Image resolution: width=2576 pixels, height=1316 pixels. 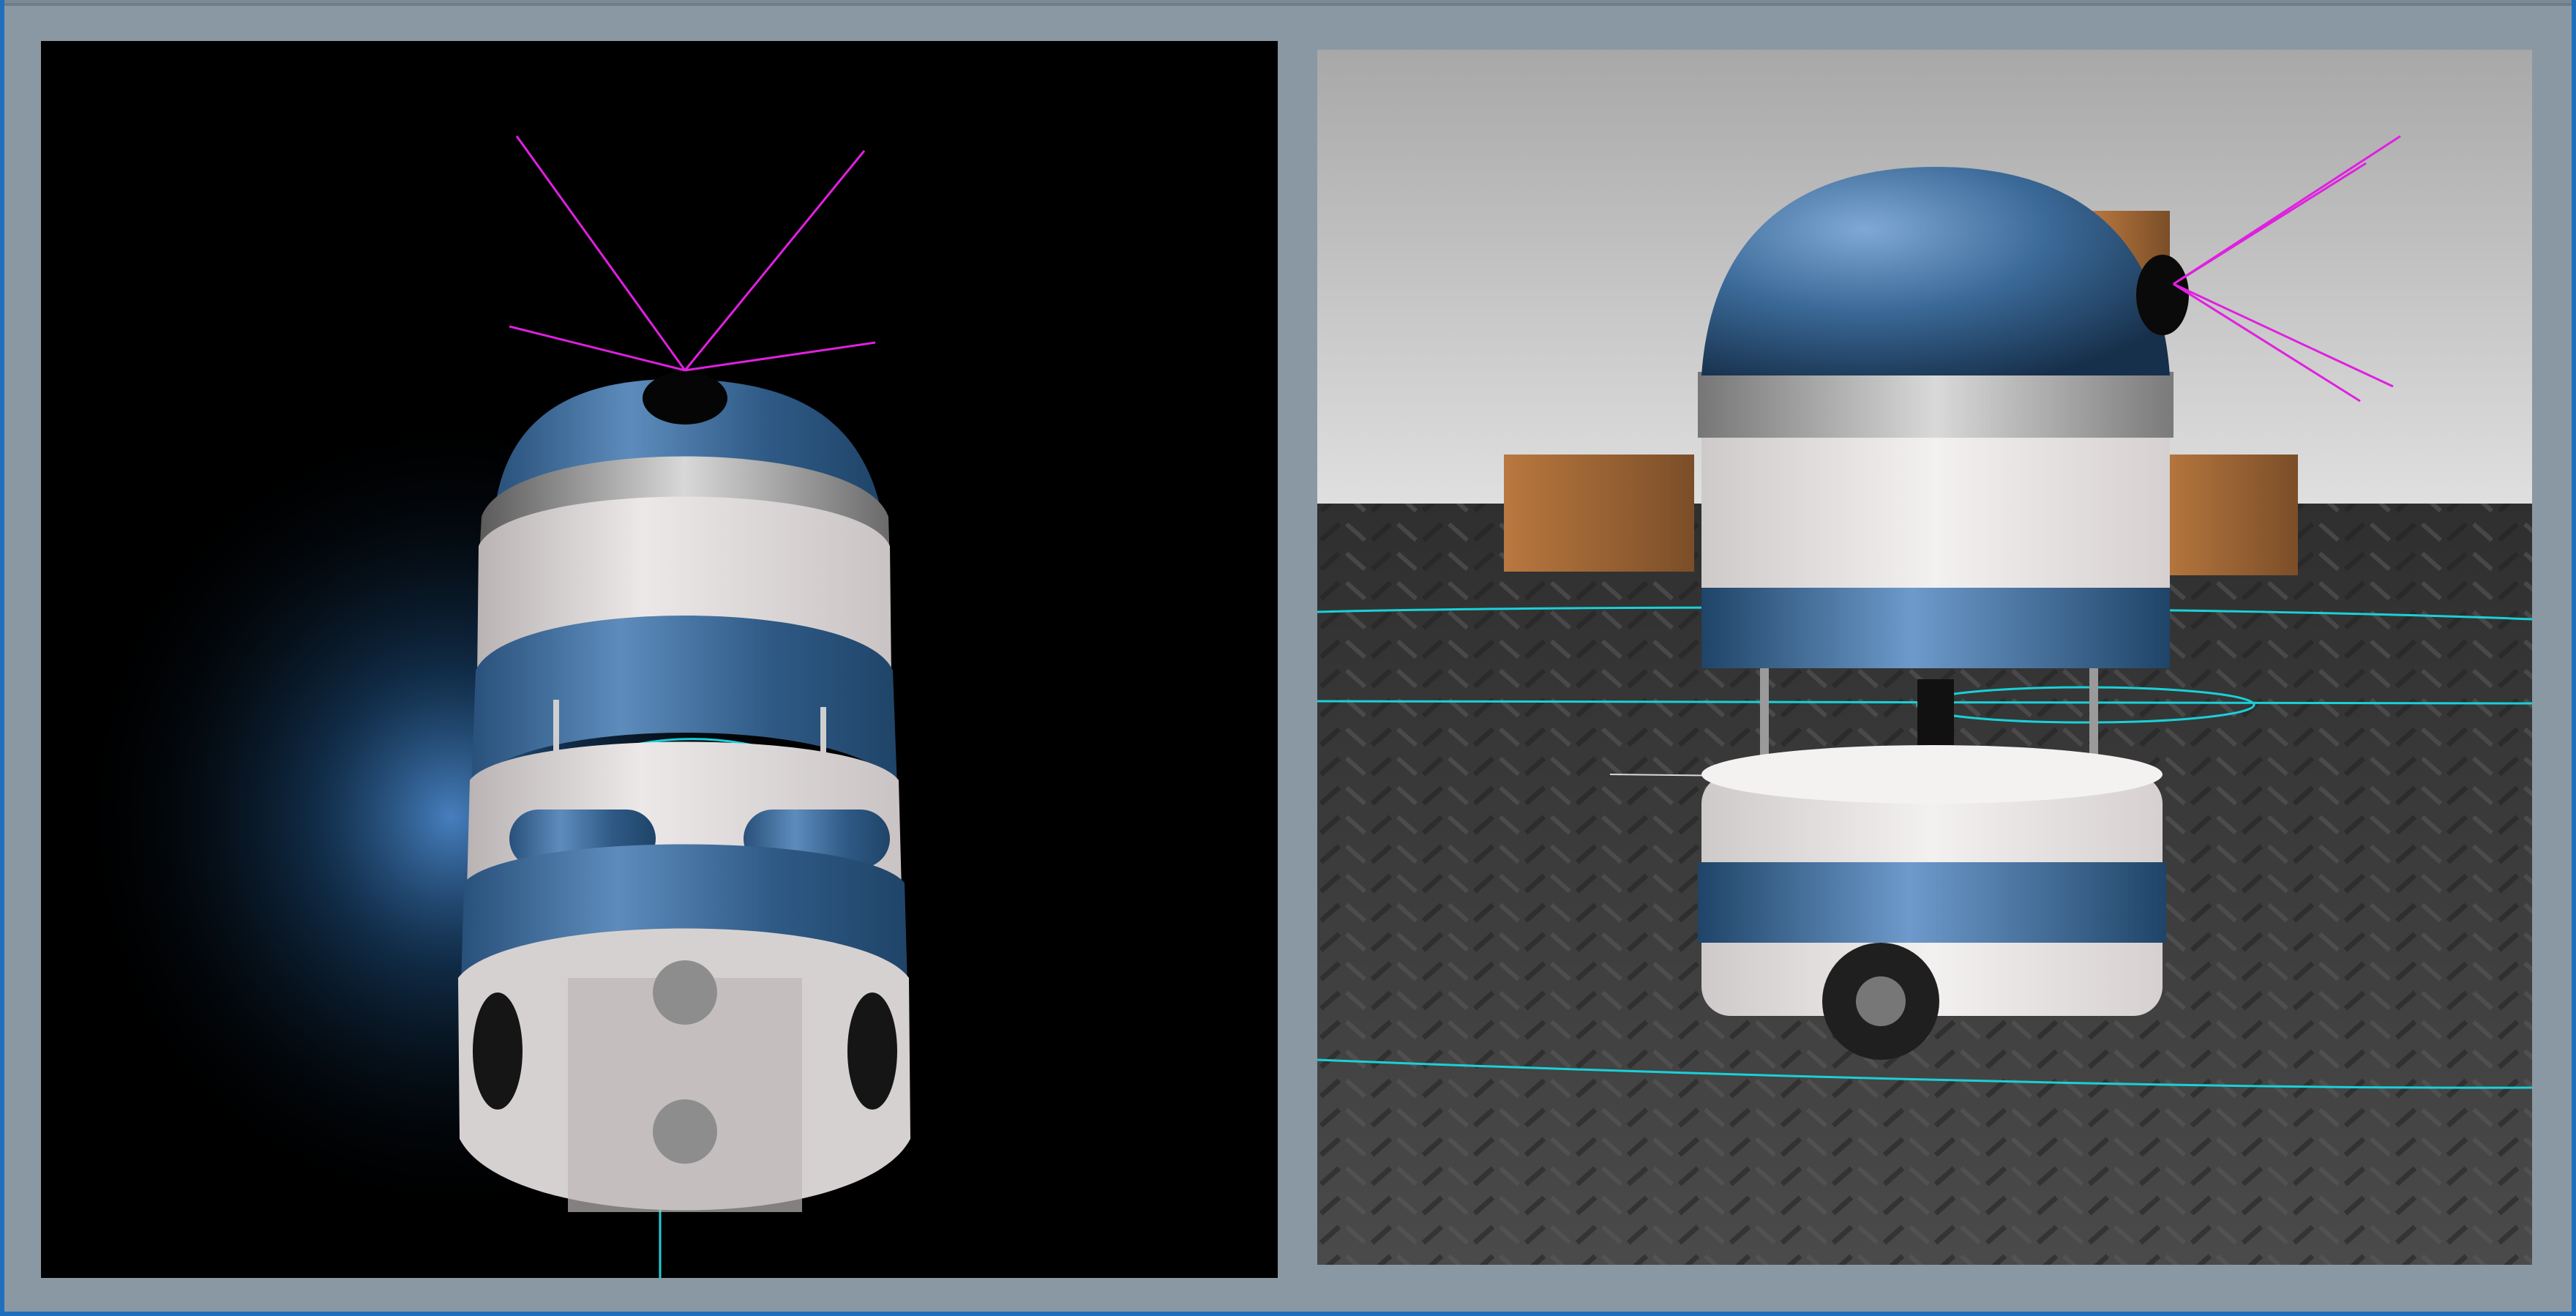 What do you see at coordinates (1932, 902) in the screenshot?
I see `base-blue-band` at bounding box center [1932, 902].